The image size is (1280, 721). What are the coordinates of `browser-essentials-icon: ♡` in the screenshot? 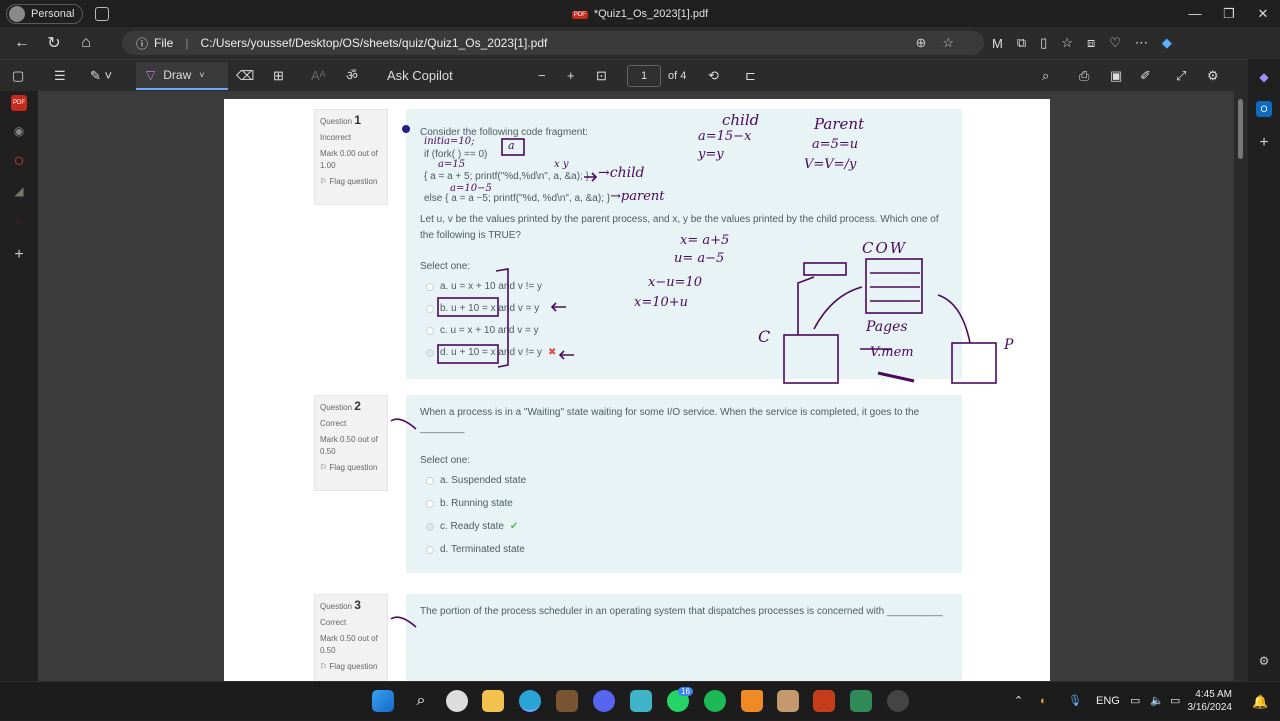 It's located at (1115, 43).